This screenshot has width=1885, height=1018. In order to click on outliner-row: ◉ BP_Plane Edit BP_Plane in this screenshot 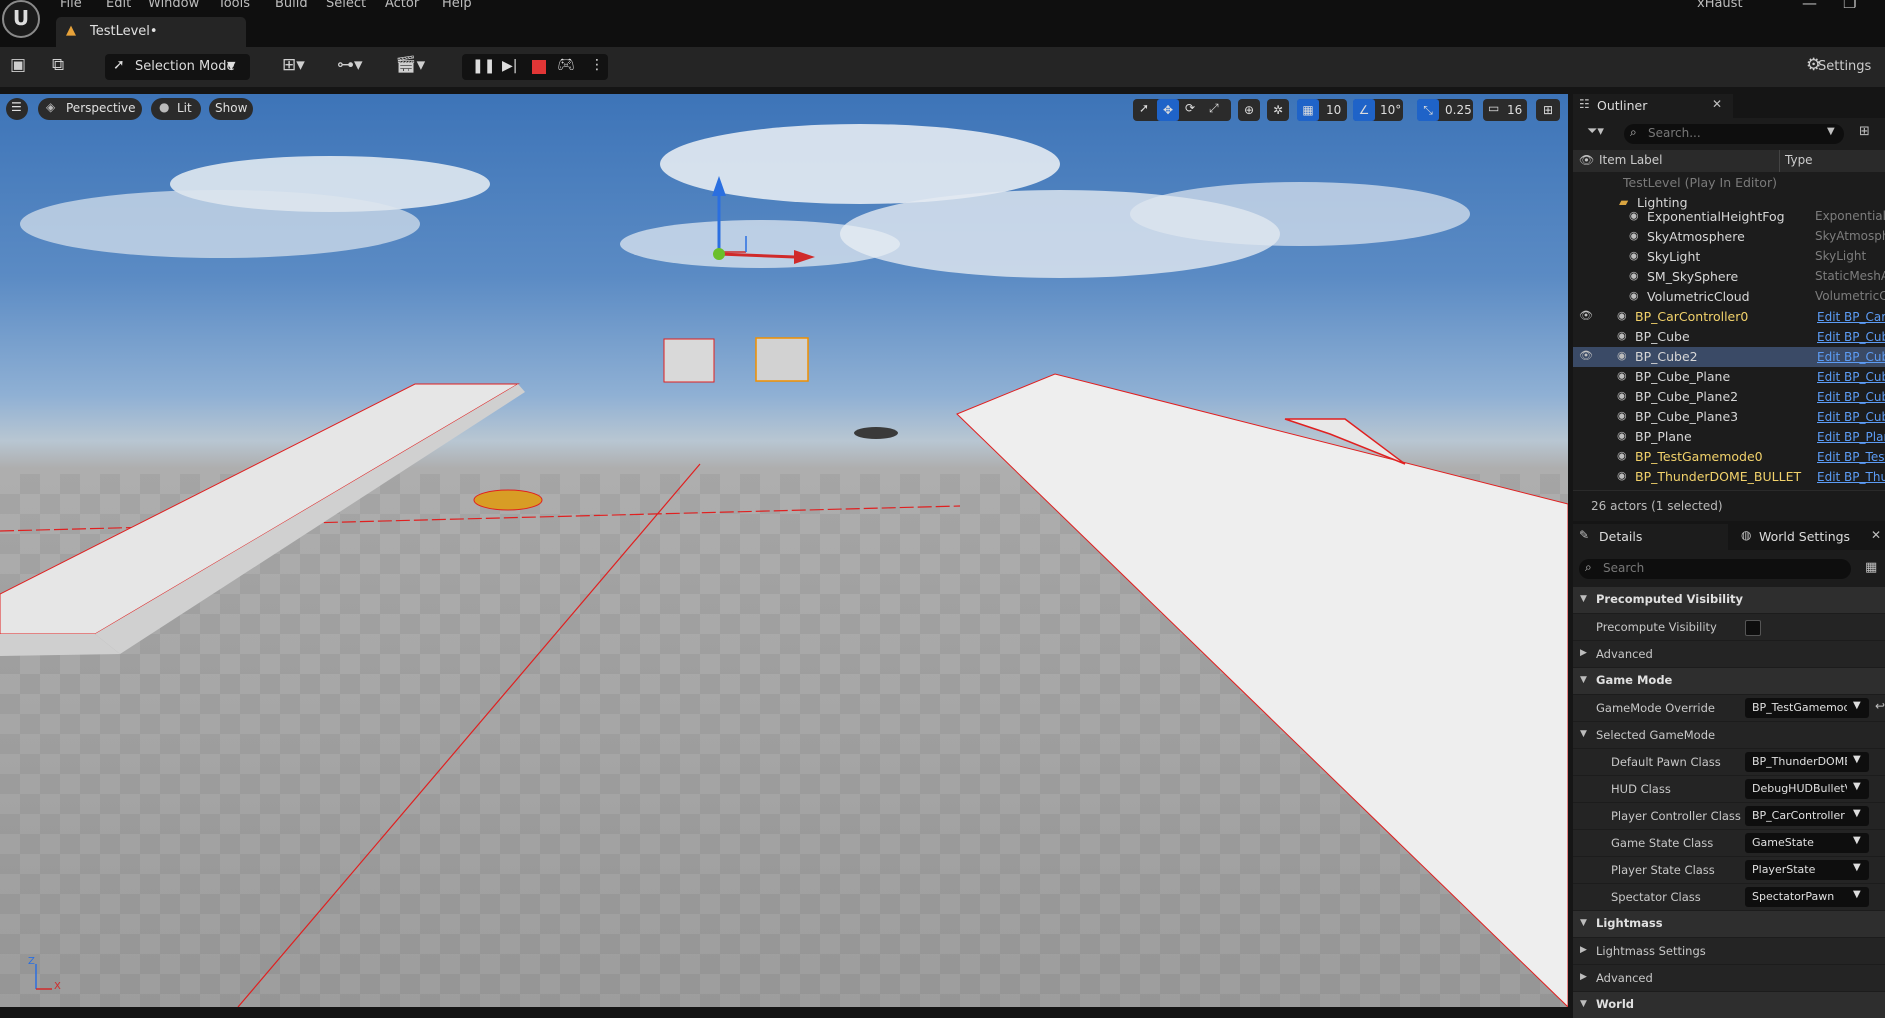, I will do `click(1729, 437)`.